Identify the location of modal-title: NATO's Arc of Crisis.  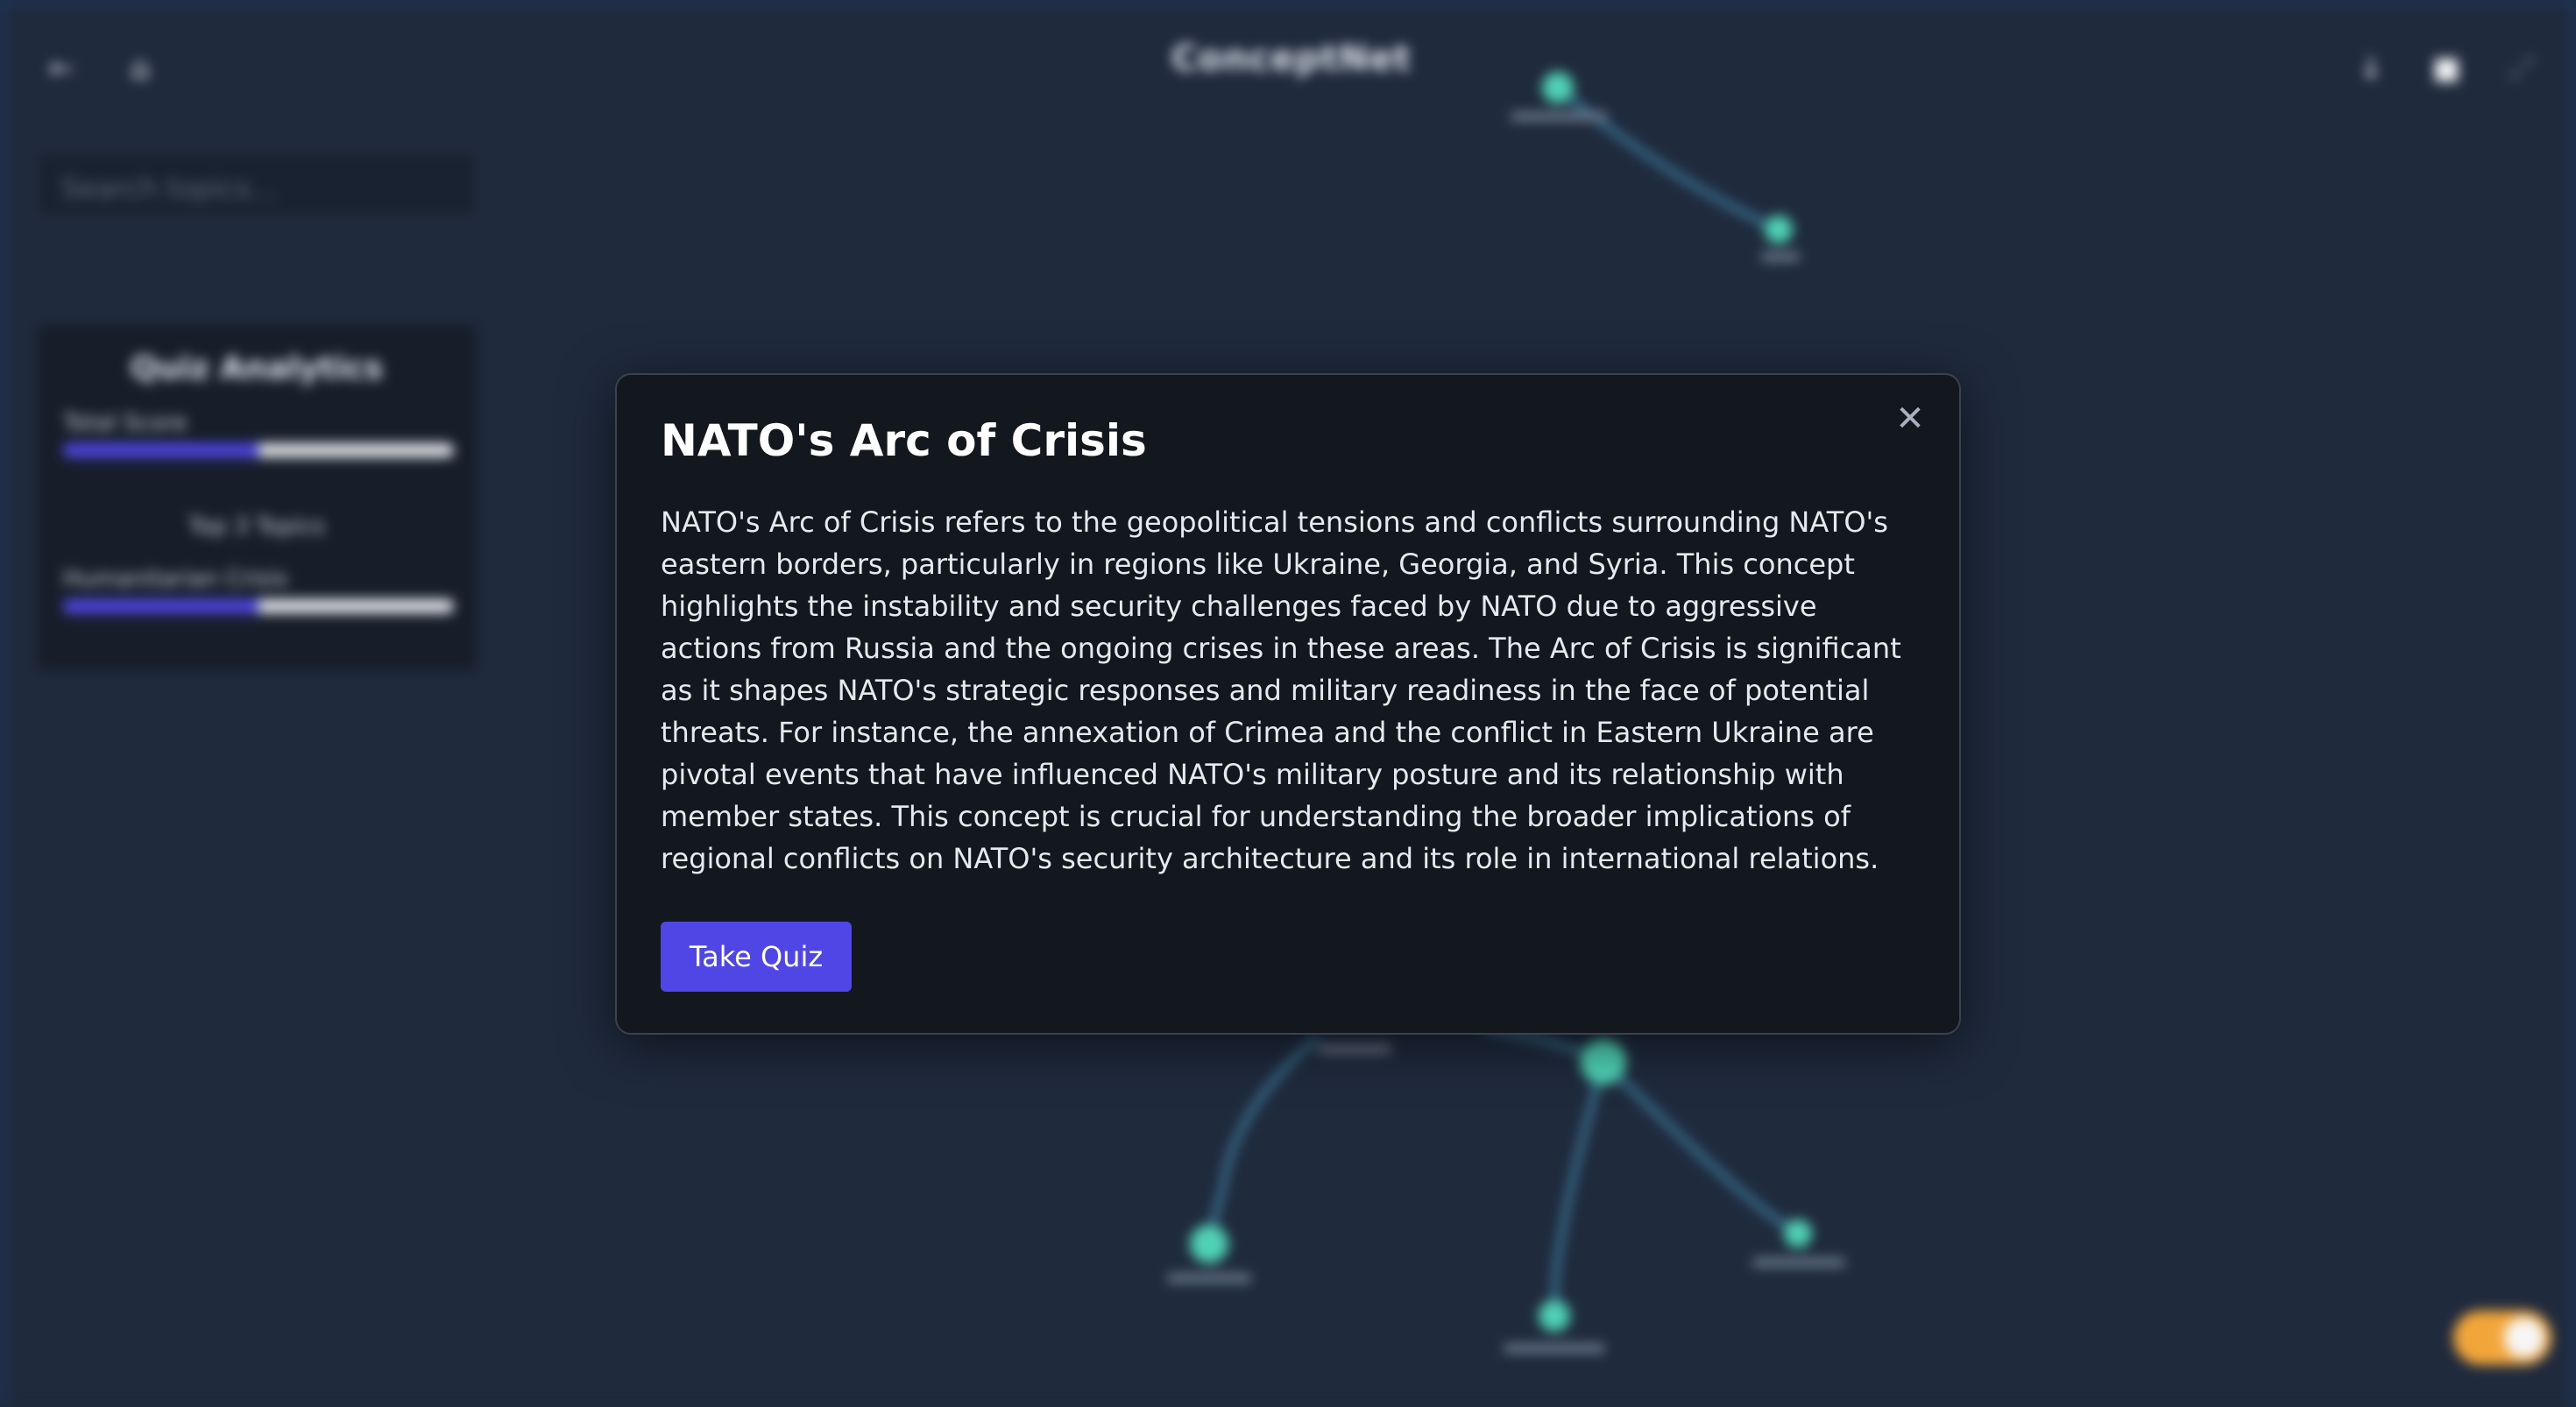
(904, 440).